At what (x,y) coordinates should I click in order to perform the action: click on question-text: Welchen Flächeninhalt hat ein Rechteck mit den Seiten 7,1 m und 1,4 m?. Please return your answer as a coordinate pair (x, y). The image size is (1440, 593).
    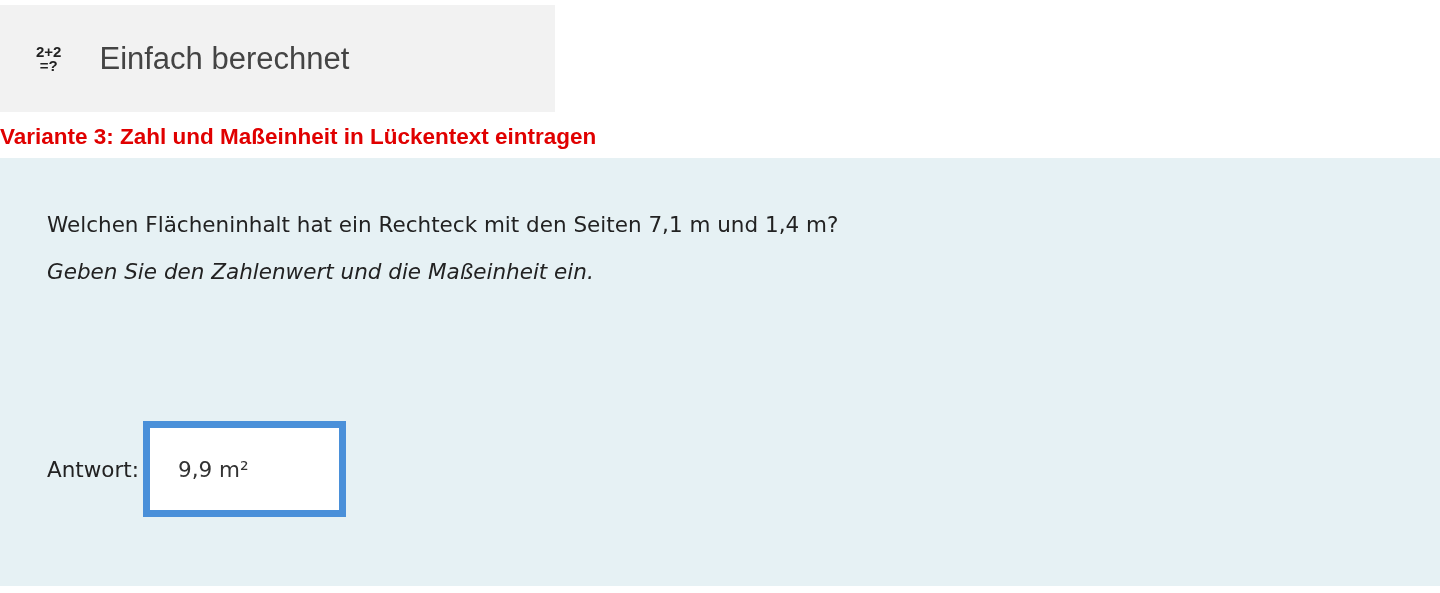
    Looking at the image, I should click on (443, 224).